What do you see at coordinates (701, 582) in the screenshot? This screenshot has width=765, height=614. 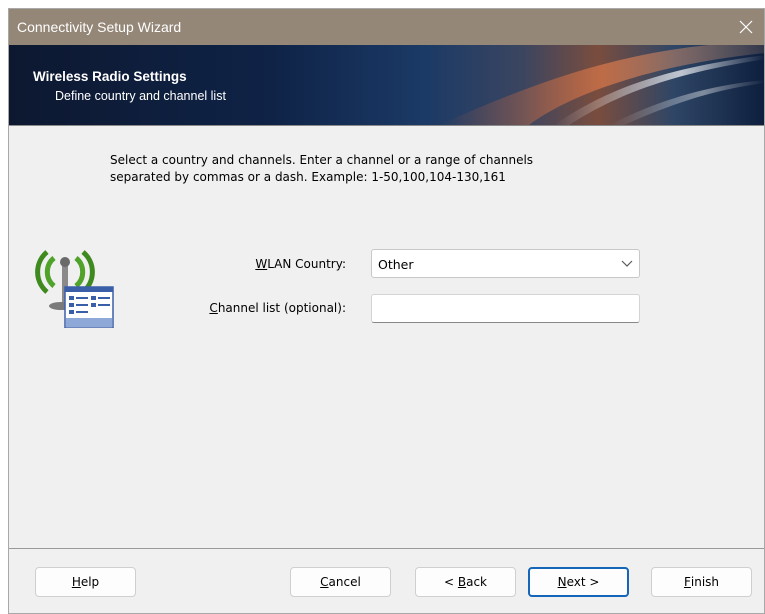 I see `finish-button: Finish` at bounding box center [701, 582].